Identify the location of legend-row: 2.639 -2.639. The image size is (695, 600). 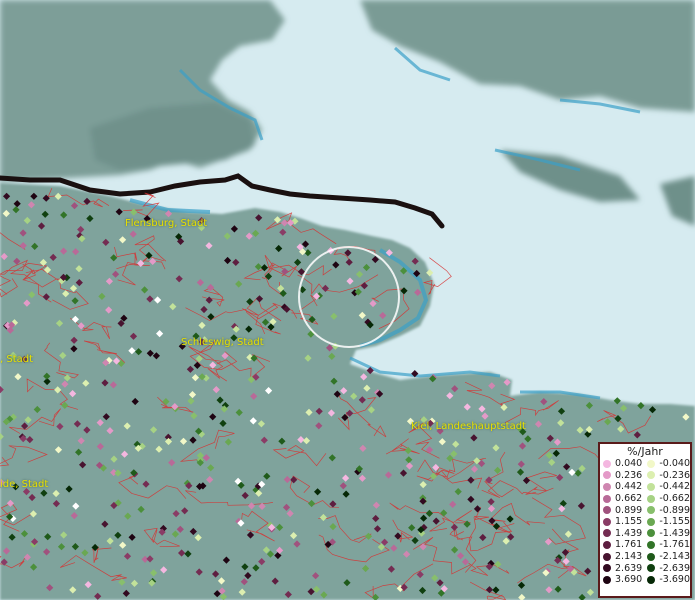
(645, 568).